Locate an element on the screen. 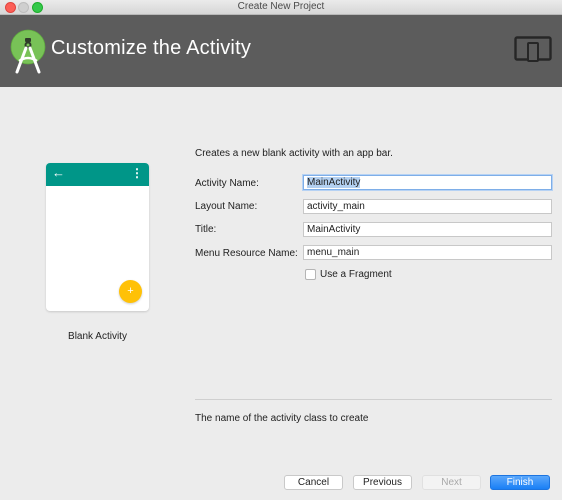 The width and height of the screenshot is (562, 500). back-arrow-icon: ← is located at coordinates (58, 172).